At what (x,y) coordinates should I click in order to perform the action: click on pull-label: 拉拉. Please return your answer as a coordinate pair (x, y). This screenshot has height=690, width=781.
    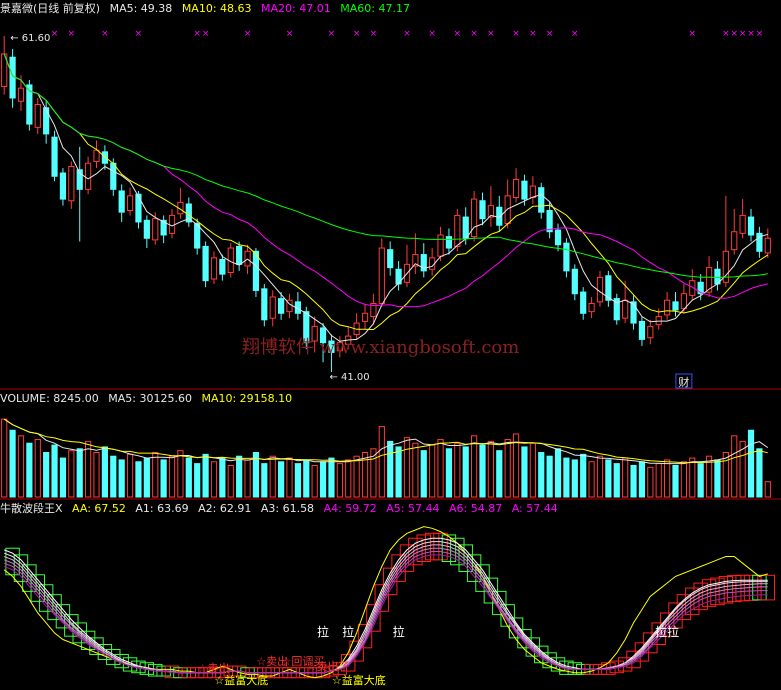
    Looking at the image, I should click on (667, 631).